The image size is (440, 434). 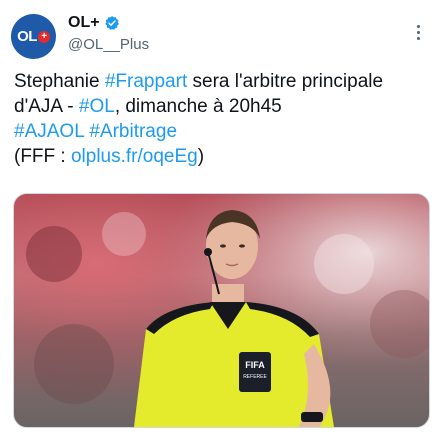 What do you see at coordinates (285, 81) in the screenshot?
I see `text-segment: sera l'arbitre principale` at bounding box center [285, 81].